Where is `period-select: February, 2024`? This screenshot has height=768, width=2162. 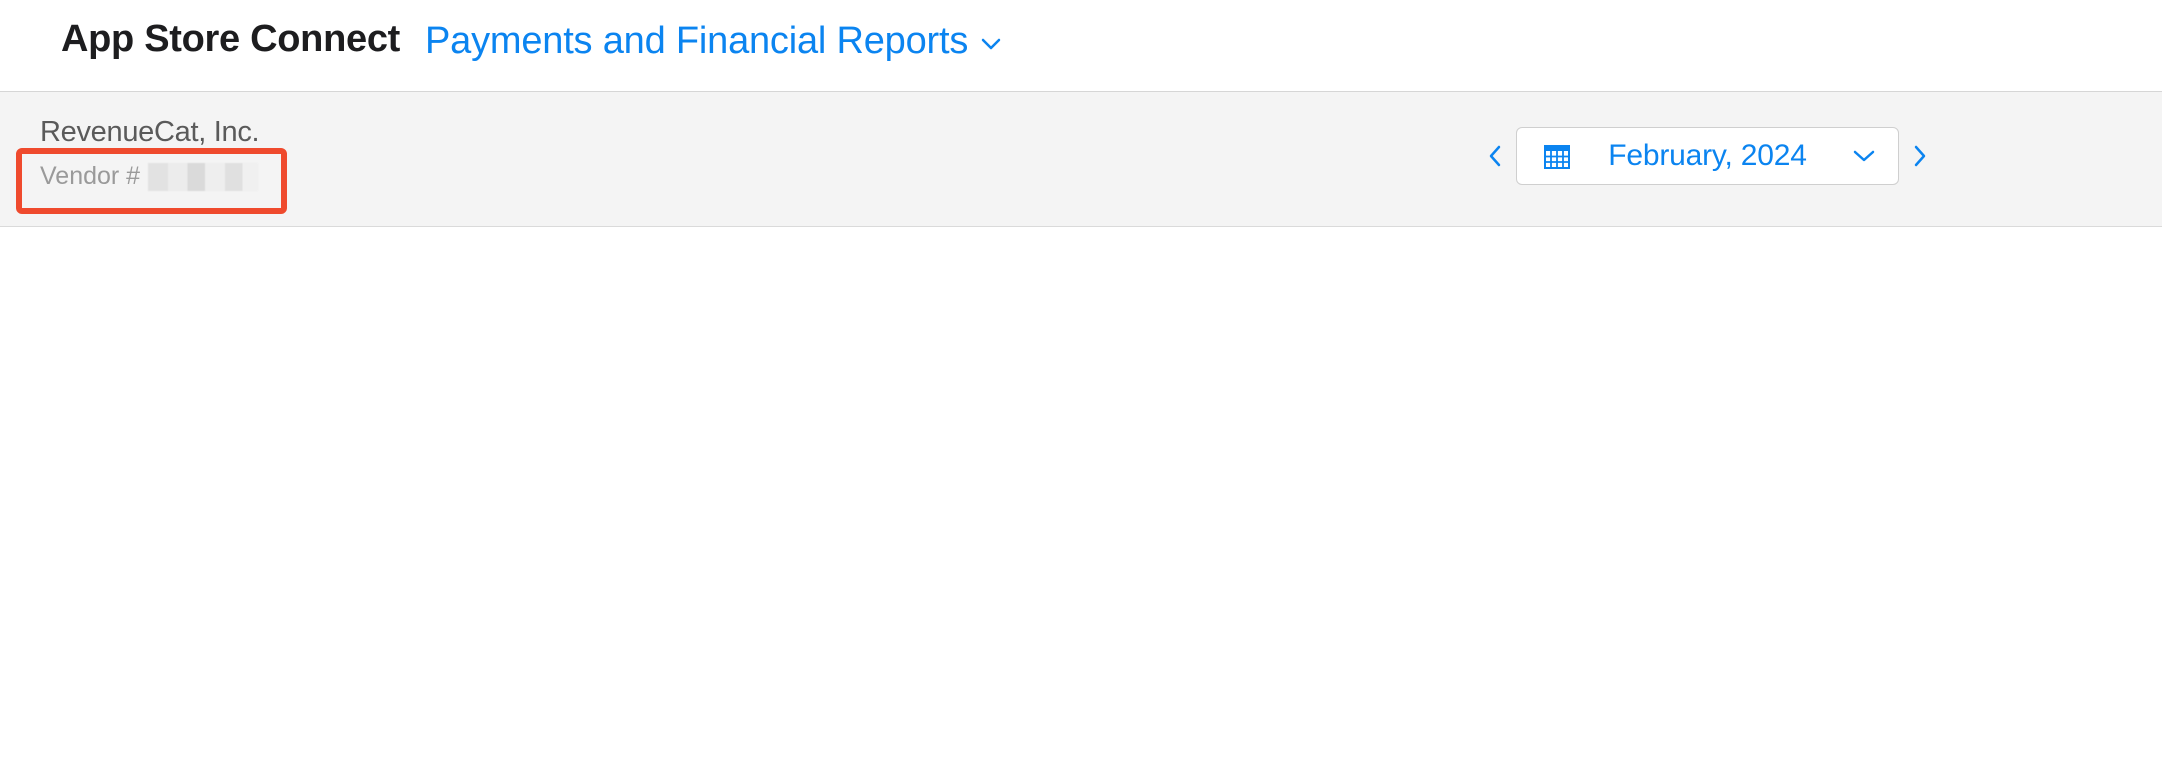
period-select: February, 2024 is located at coordinates (1707, 156).